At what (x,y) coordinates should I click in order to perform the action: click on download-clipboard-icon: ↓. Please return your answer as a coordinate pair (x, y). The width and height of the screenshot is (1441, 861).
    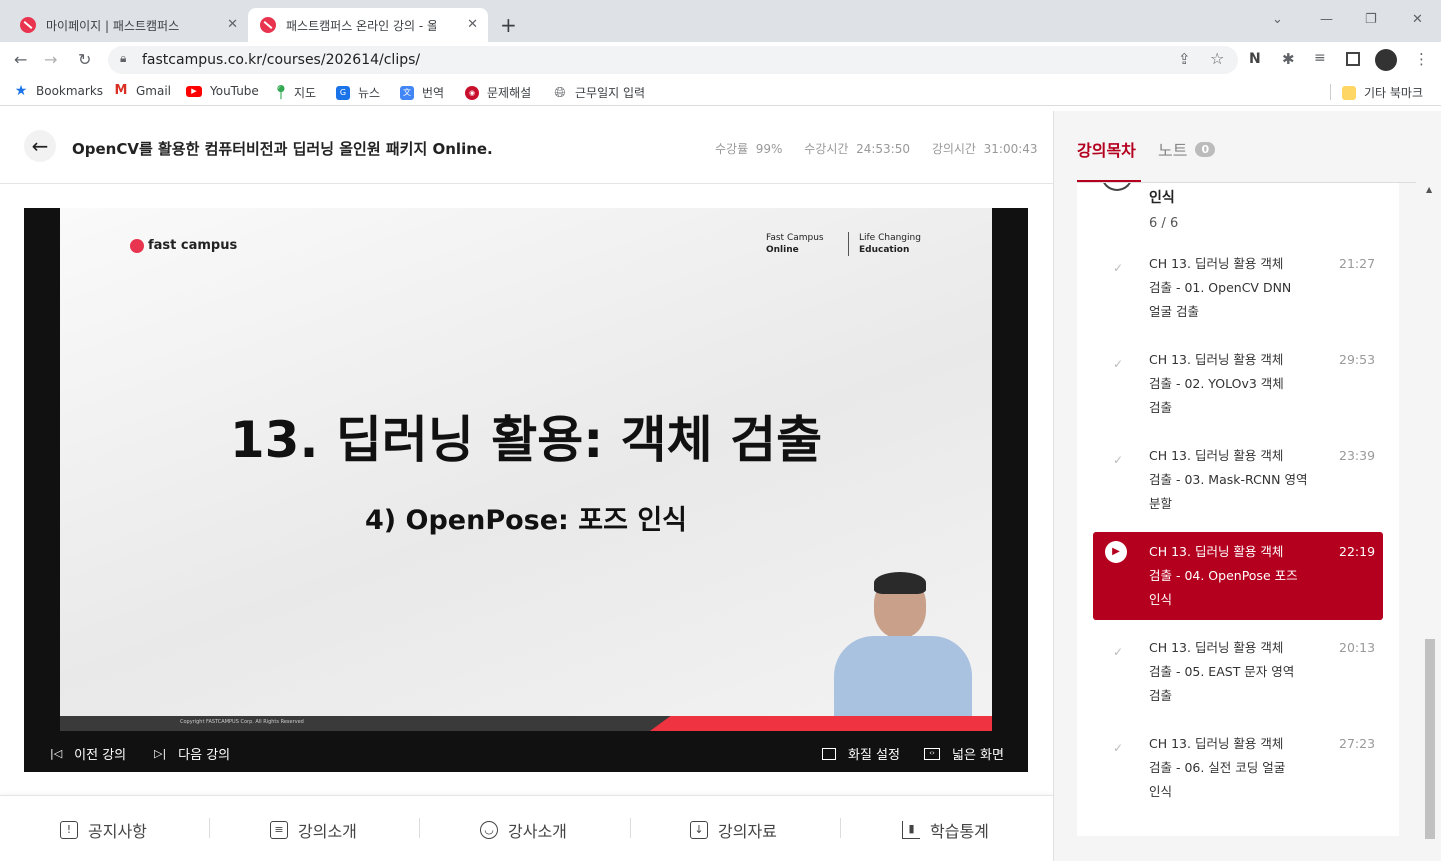
    Looking at the image, I should click on (699, 830).